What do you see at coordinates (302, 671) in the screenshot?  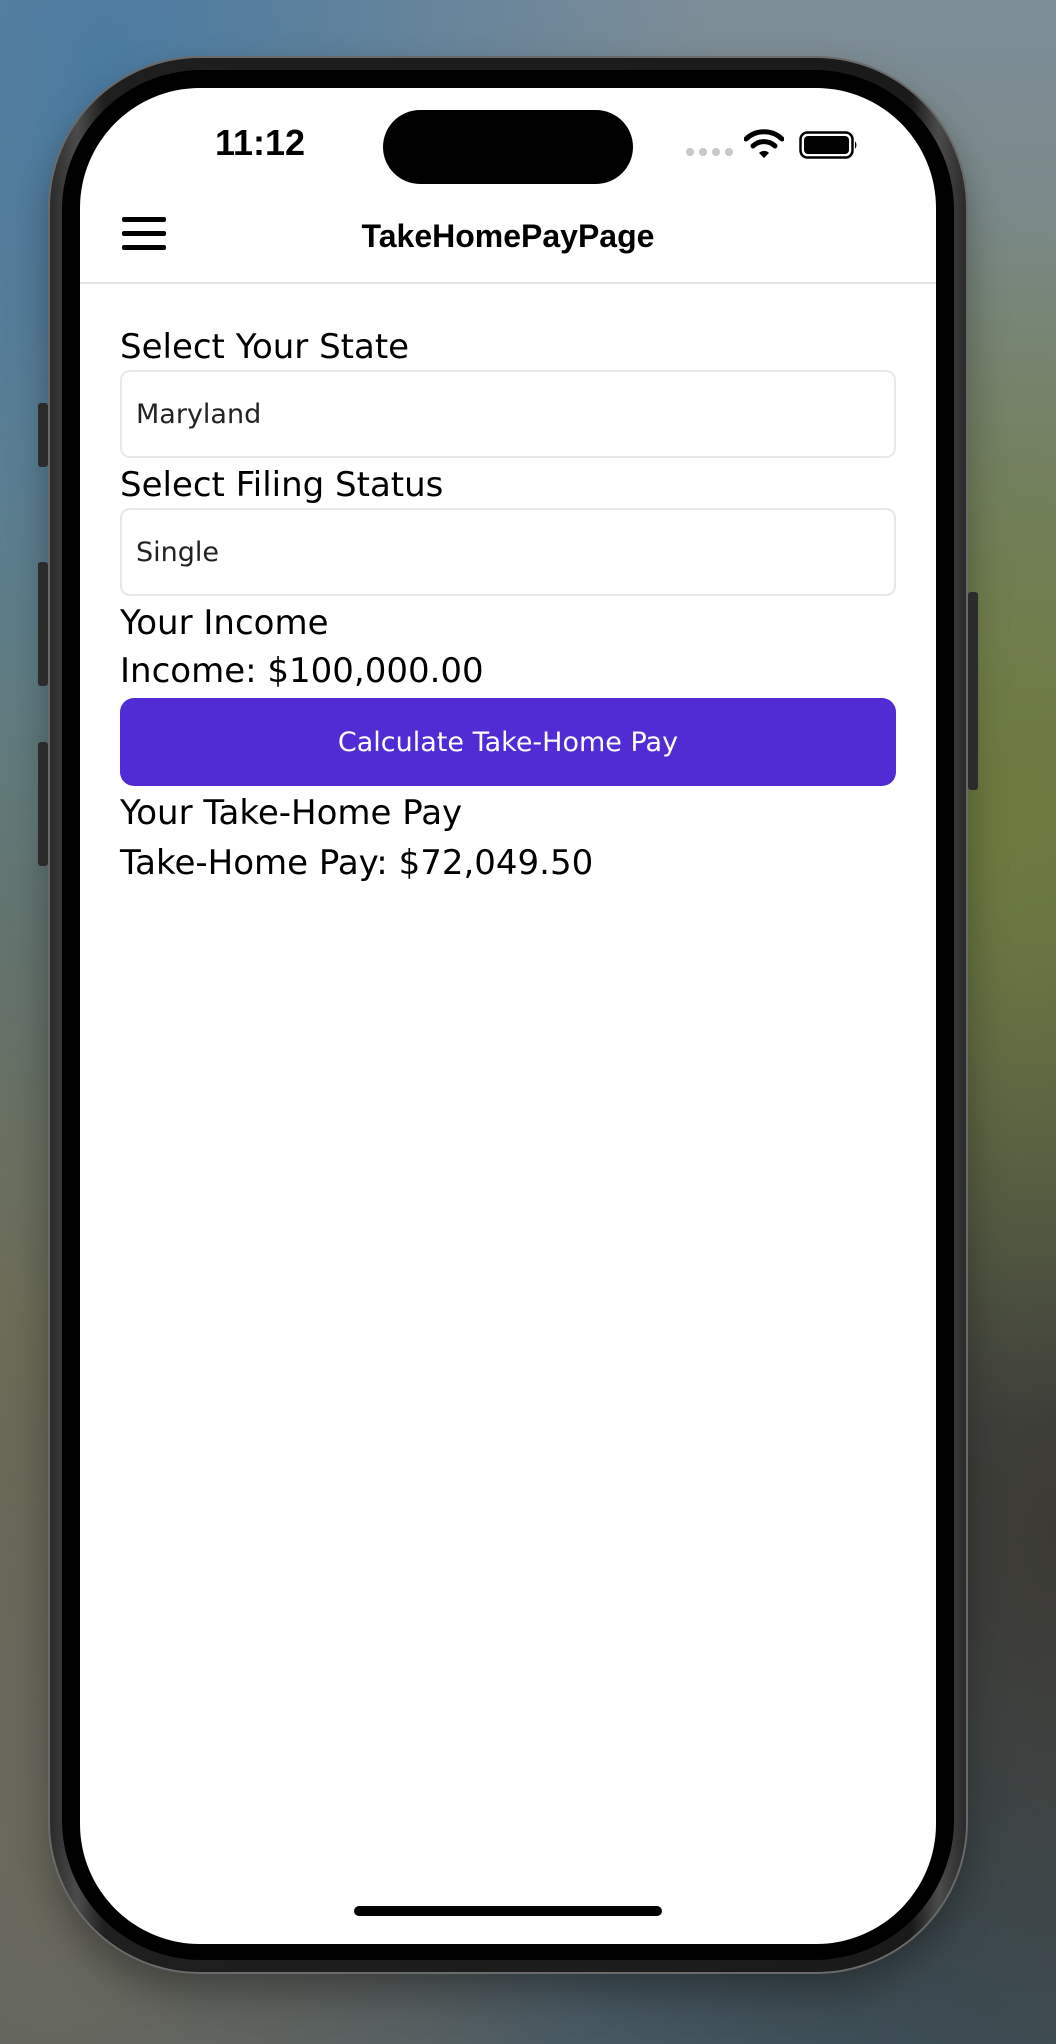 I see `income-value: Income: $100,000.00` at bounding box center [302, 671].